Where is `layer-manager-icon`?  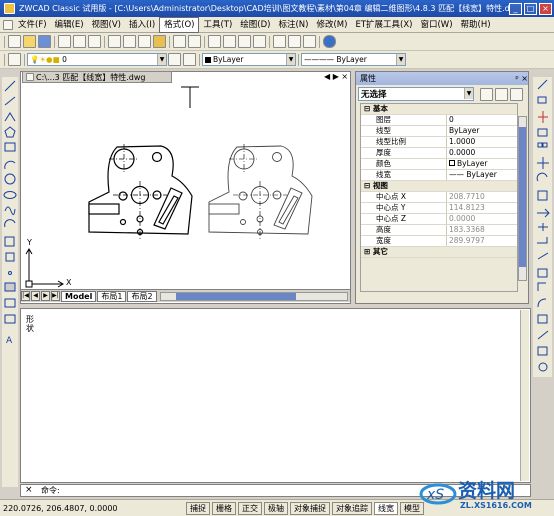 layer-manager-icon is located at coordinates (14, 59).